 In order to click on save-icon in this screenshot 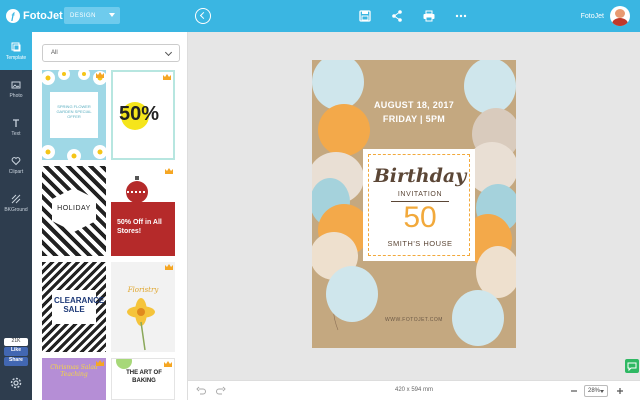, I will do `click(365, 16)`.